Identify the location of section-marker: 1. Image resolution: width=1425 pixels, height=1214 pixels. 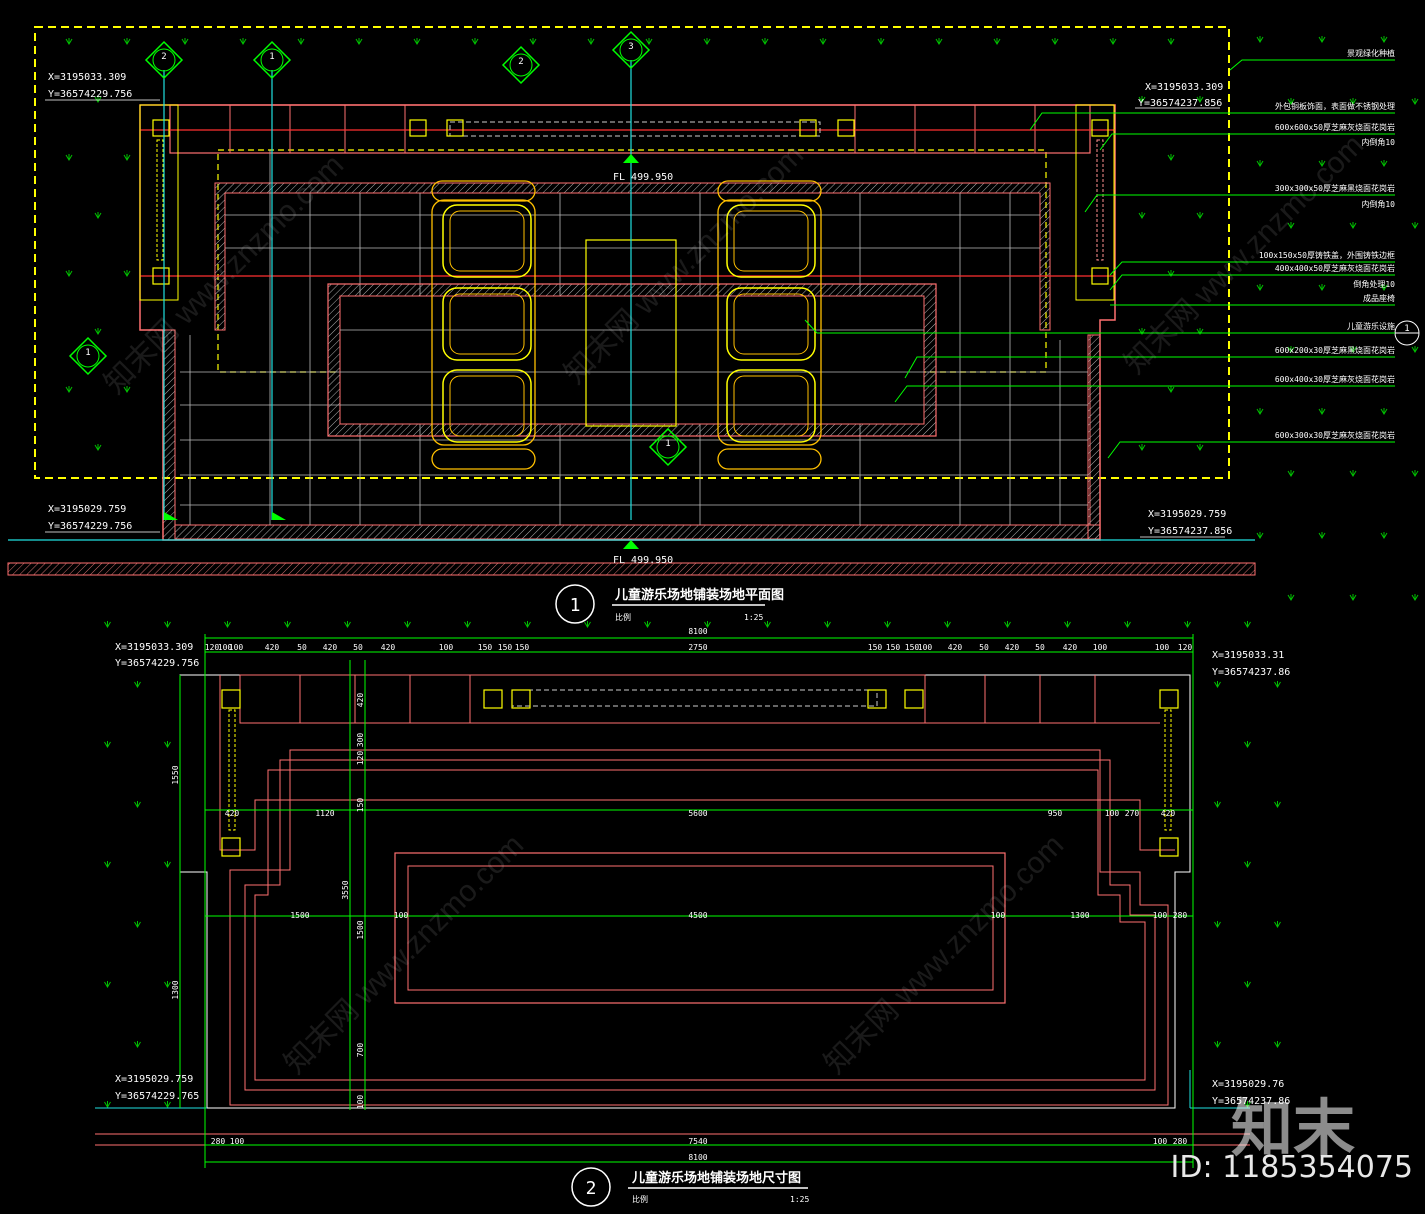
(88, 356).